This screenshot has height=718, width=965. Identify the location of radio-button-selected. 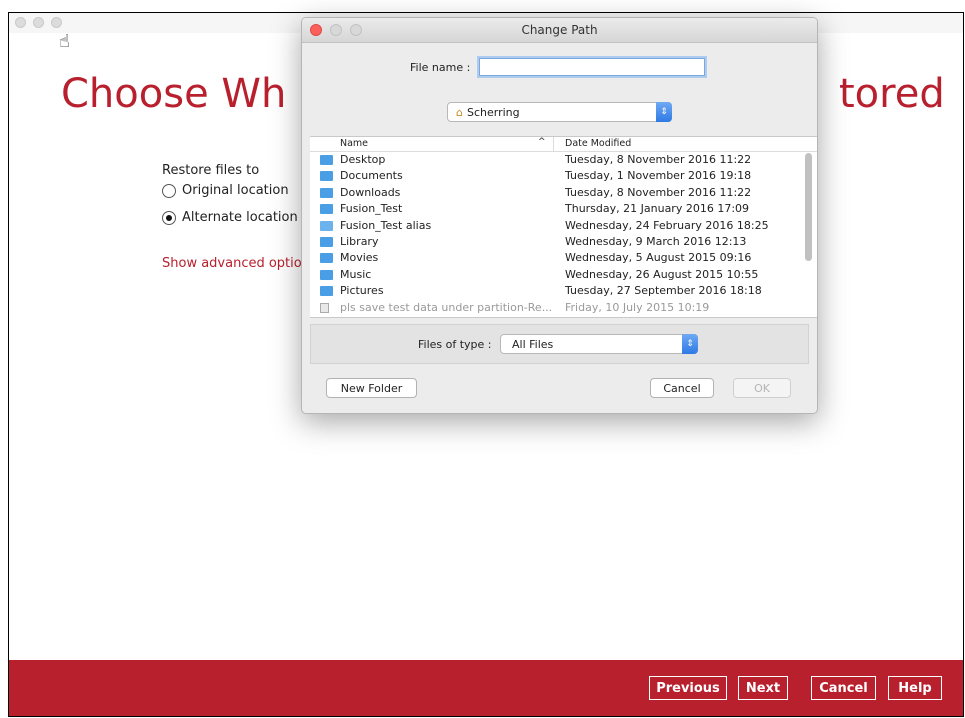
(169, 217).